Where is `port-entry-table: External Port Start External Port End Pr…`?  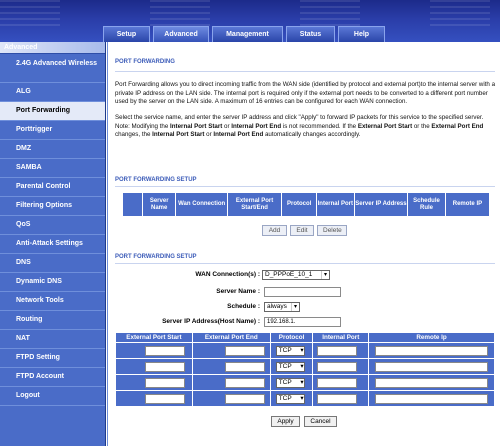
port-entry-table: External Port Start External Port End Pr… is located at coordinates (305, 369).